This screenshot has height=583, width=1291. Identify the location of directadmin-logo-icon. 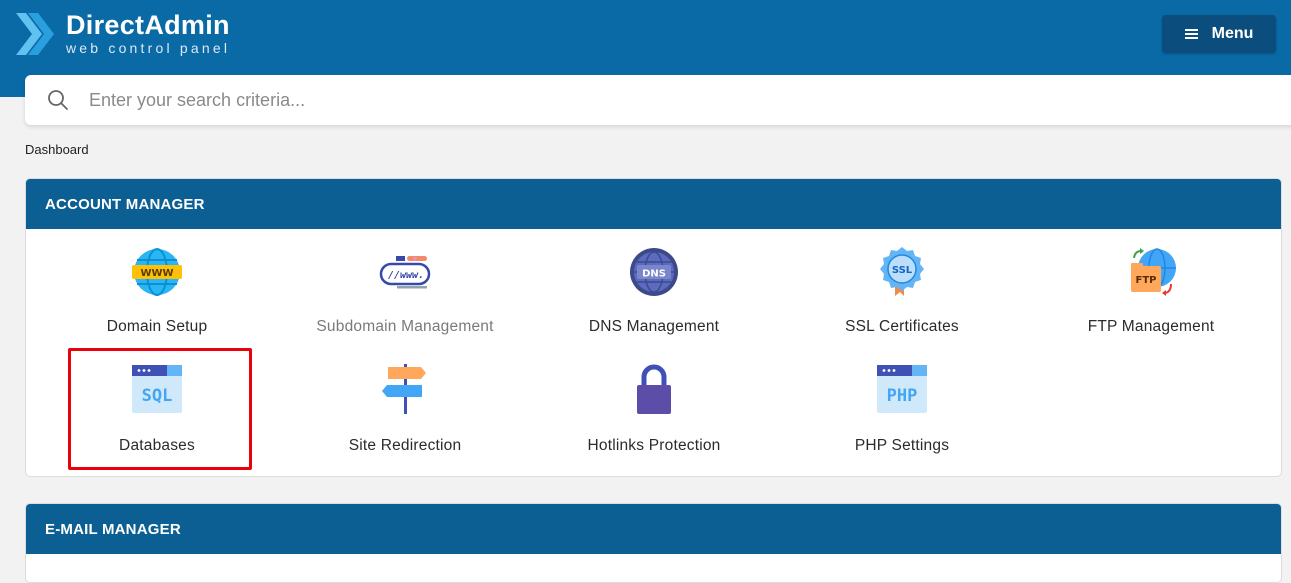
(35, 34).